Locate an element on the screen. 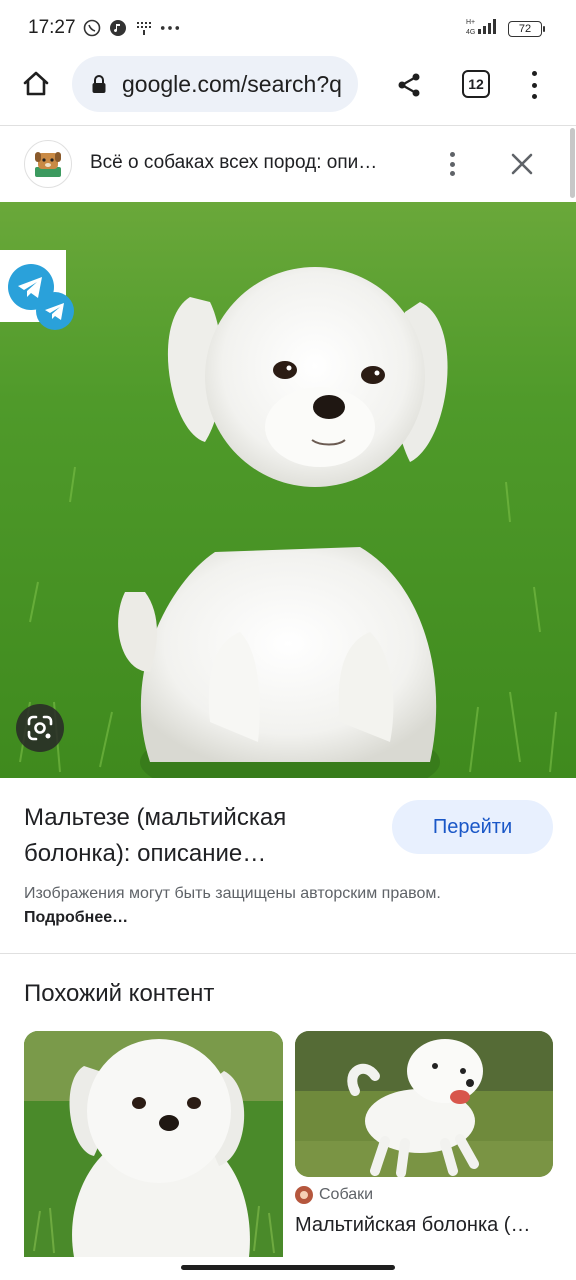  share-button is located at coordinates (409, 85).